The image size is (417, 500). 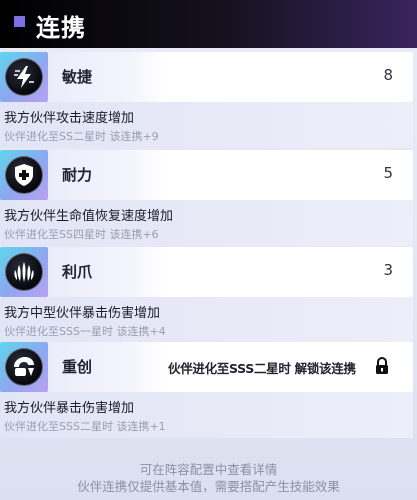 What do you see at coordinates (61, 28) in the screenshot?
I see `page-title: 连携` at bounding box center [61, 28].